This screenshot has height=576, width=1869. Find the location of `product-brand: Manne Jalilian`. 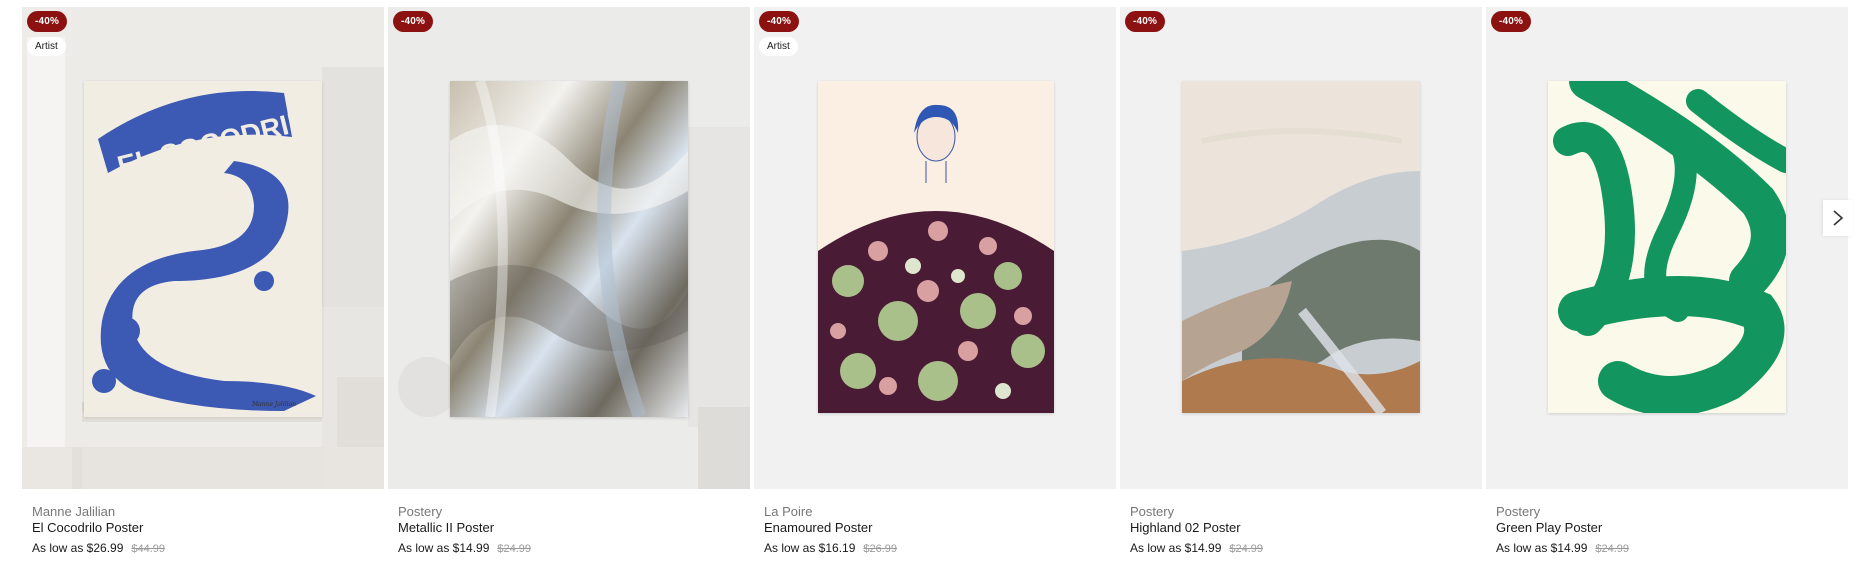

product-brand: Manne Jalilian is located at coordinates (73, 511).